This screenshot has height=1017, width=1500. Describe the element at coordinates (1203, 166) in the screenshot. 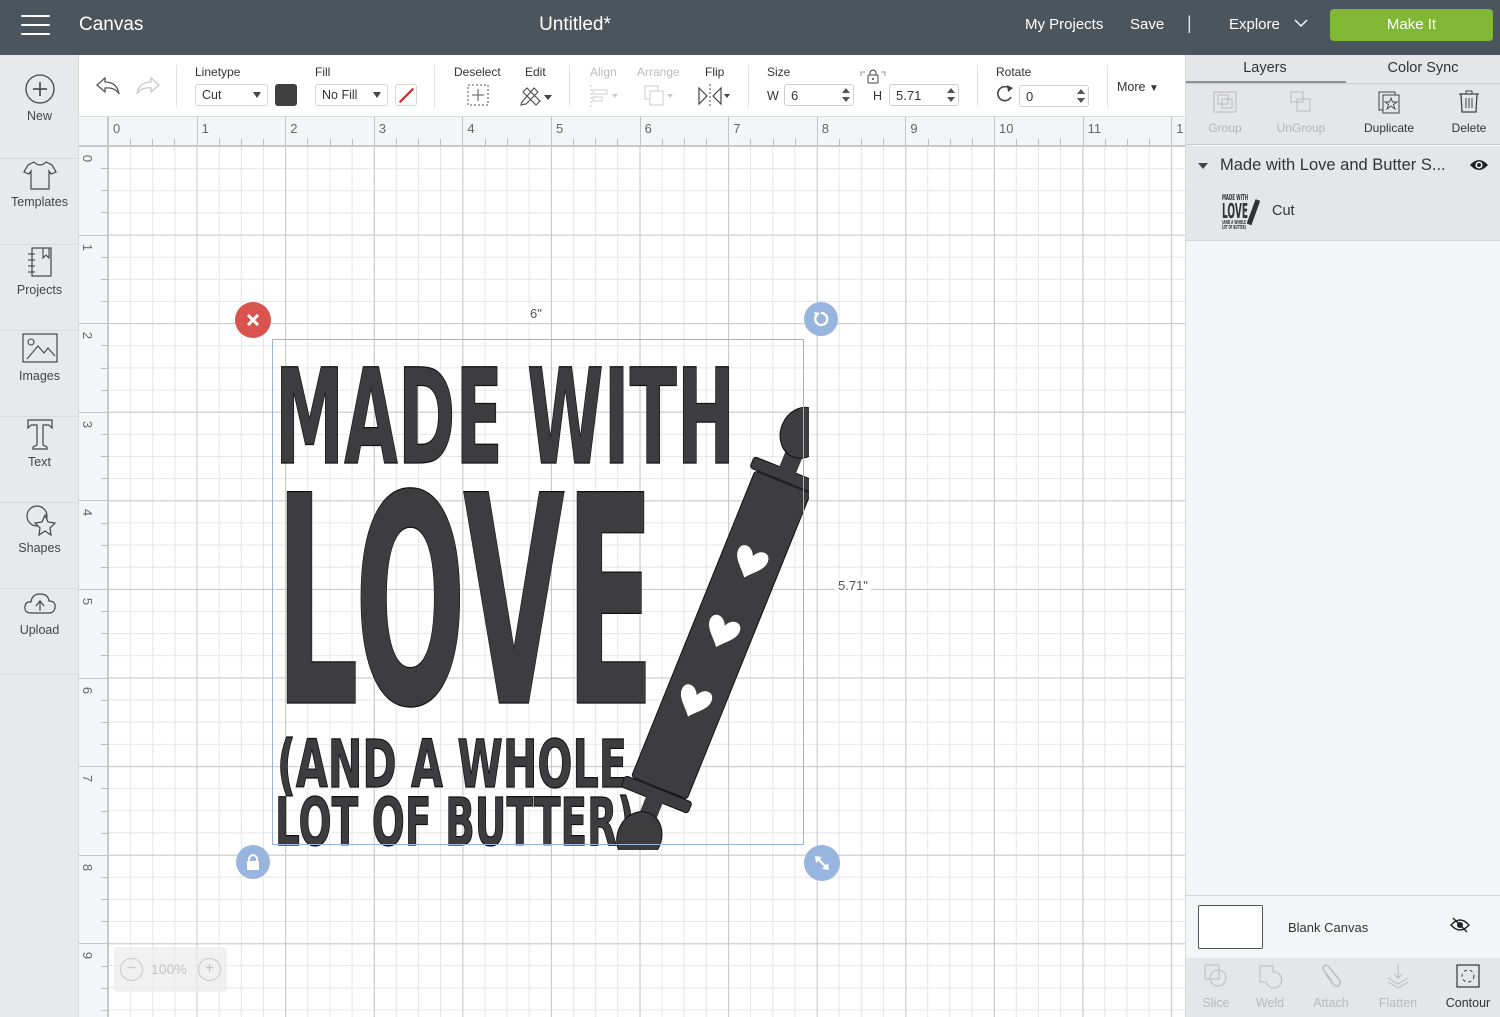

I see `collapse-caret-icon` at that location.